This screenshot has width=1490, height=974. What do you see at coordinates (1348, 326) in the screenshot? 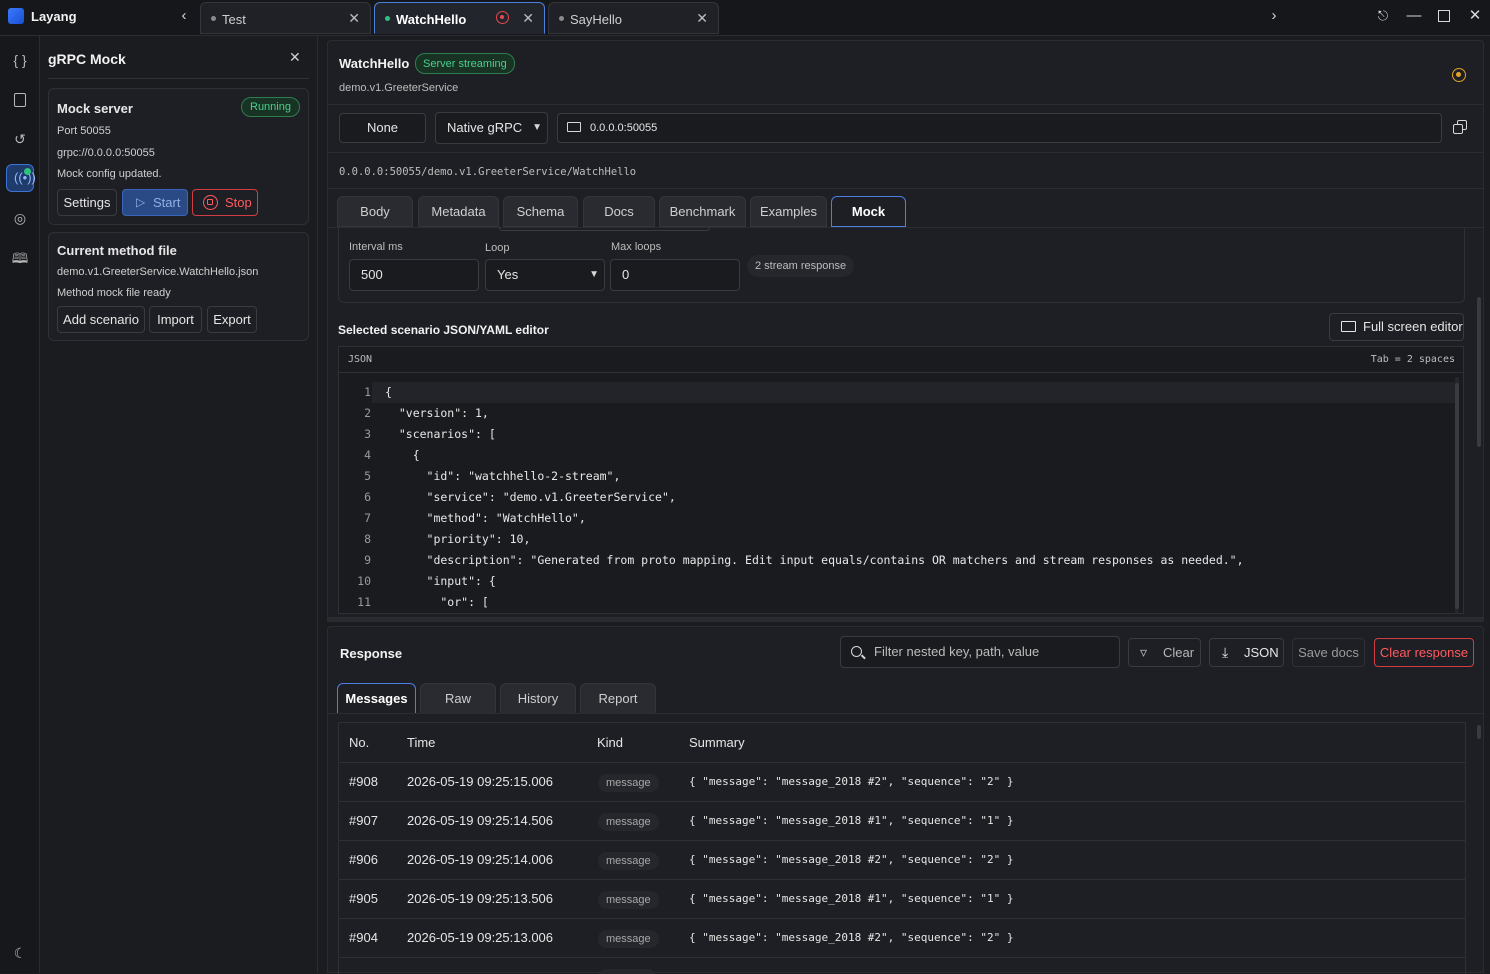
I see `monitor-icon` at bounding box center [1348, 326].